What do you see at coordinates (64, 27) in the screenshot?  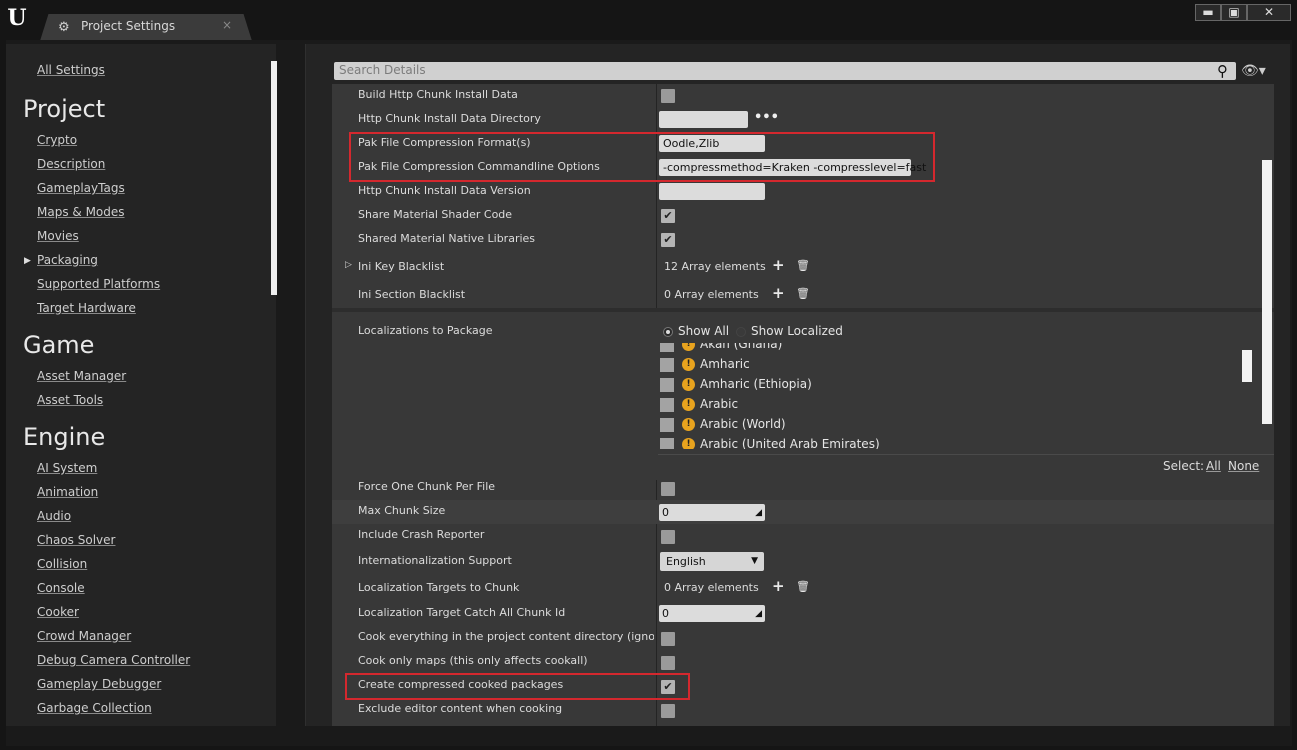 I see `settings-gear-icon: ⚙` at bounding box center [64, 27].